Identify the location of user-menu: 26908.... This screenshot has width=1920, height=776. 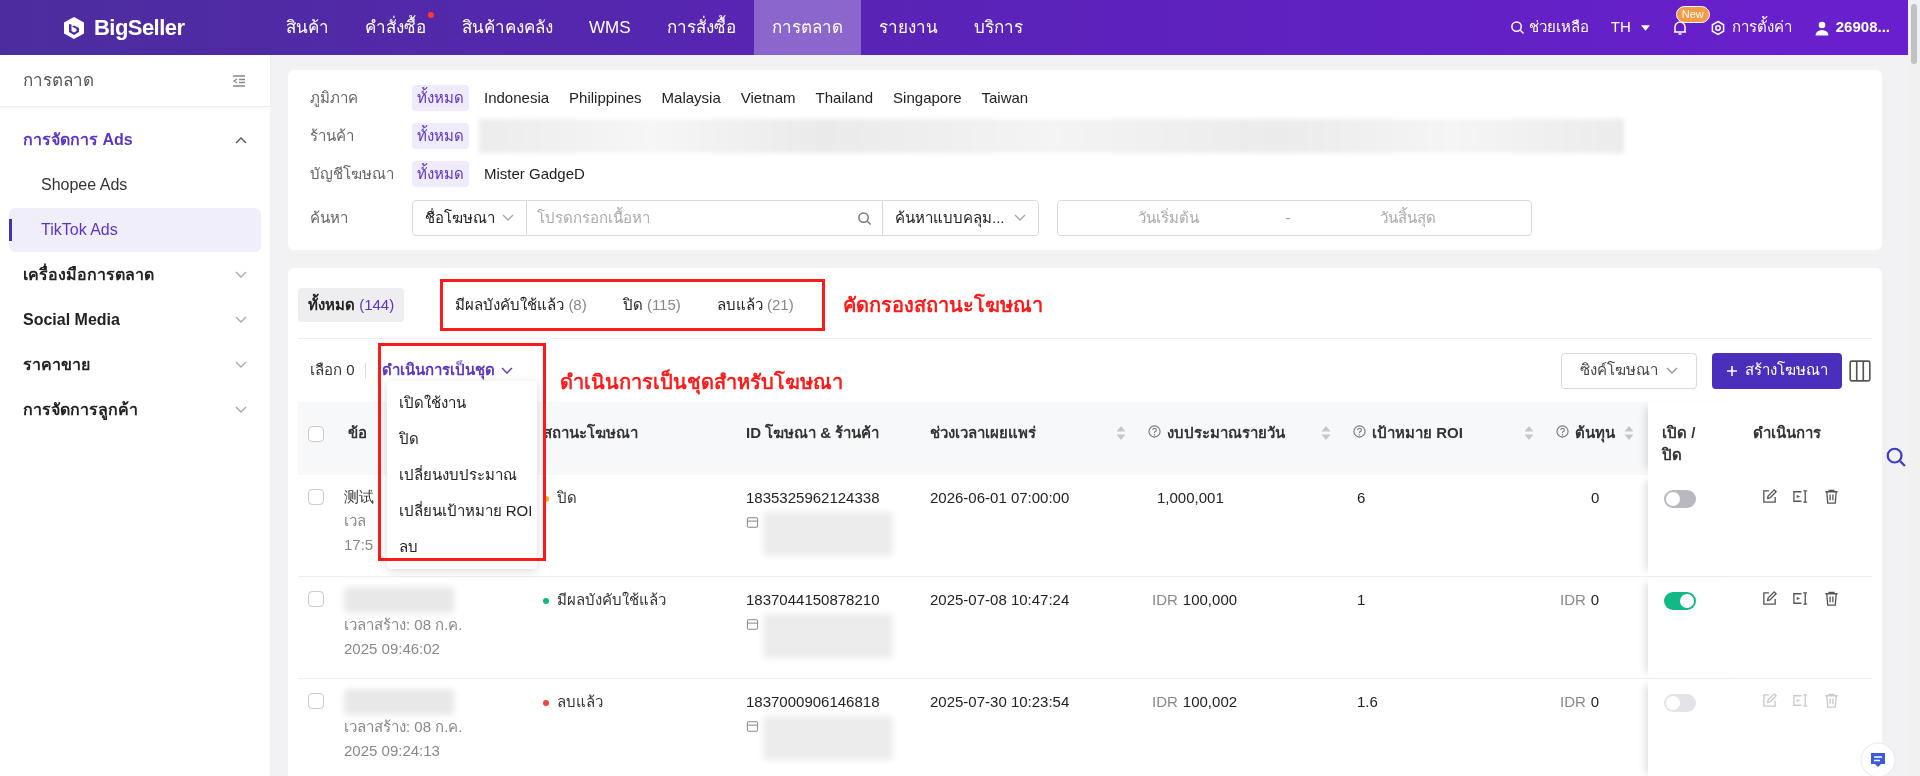
(1851, 27).